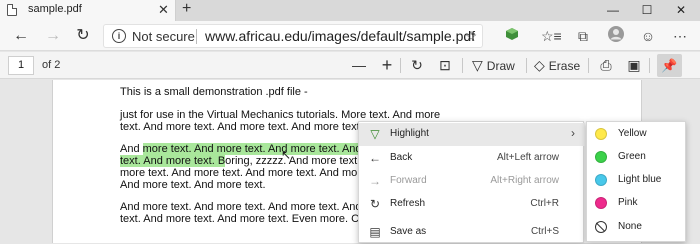 The height and width of the screenshot is (244, 700). Describe the element at coordinates (551, 36) in the screenshot. I see `favorites-list-icon: ☆≡` at that location.